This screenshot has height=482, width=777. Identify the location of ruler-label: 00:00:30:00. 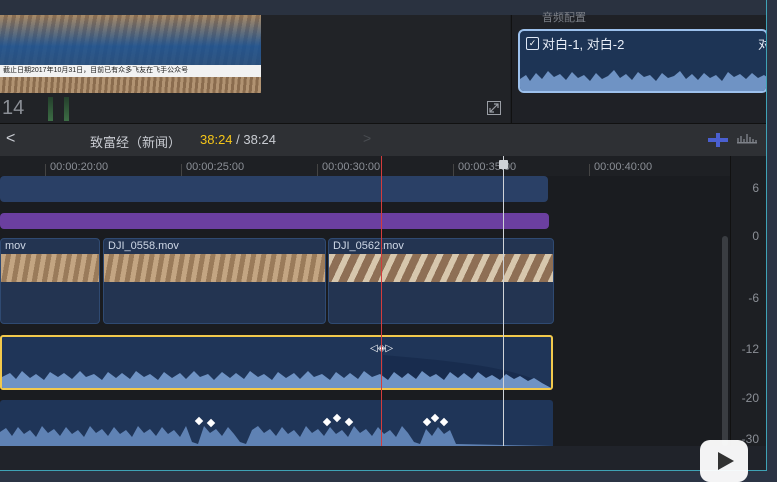
(351, 167).